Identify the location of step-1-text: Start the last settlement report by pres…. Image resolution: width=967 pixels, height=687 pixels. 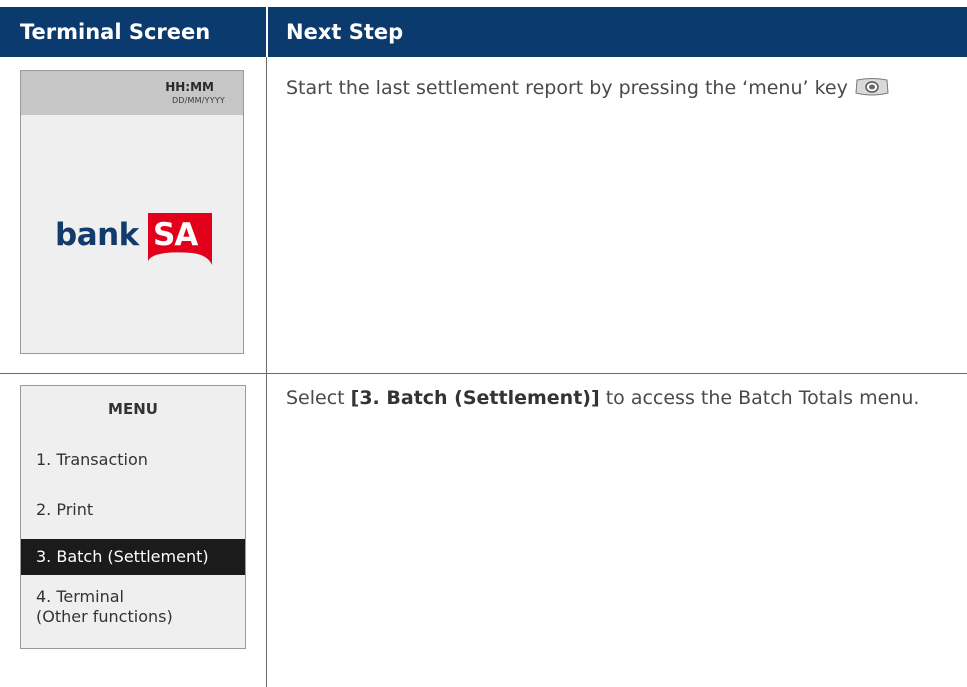
(567, 88).